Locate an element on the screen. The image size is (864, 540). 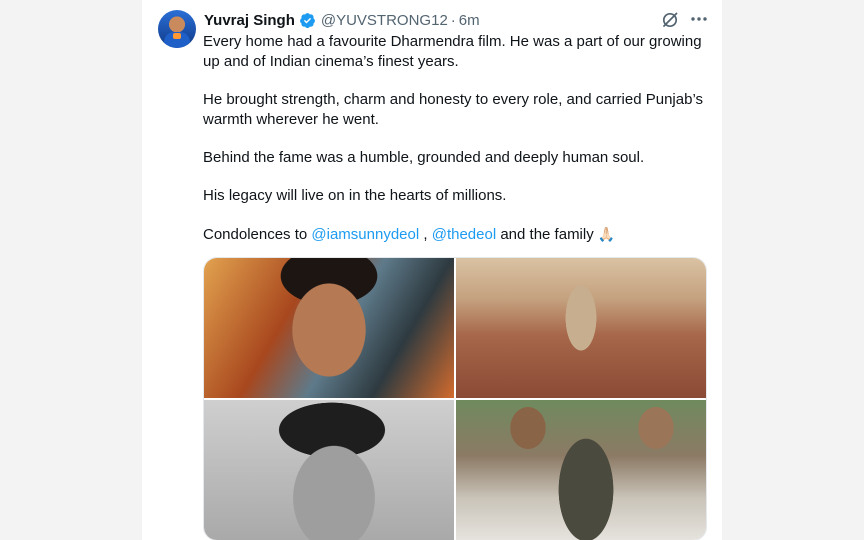
photo-portrait-color is located at coordinates (329, 328).